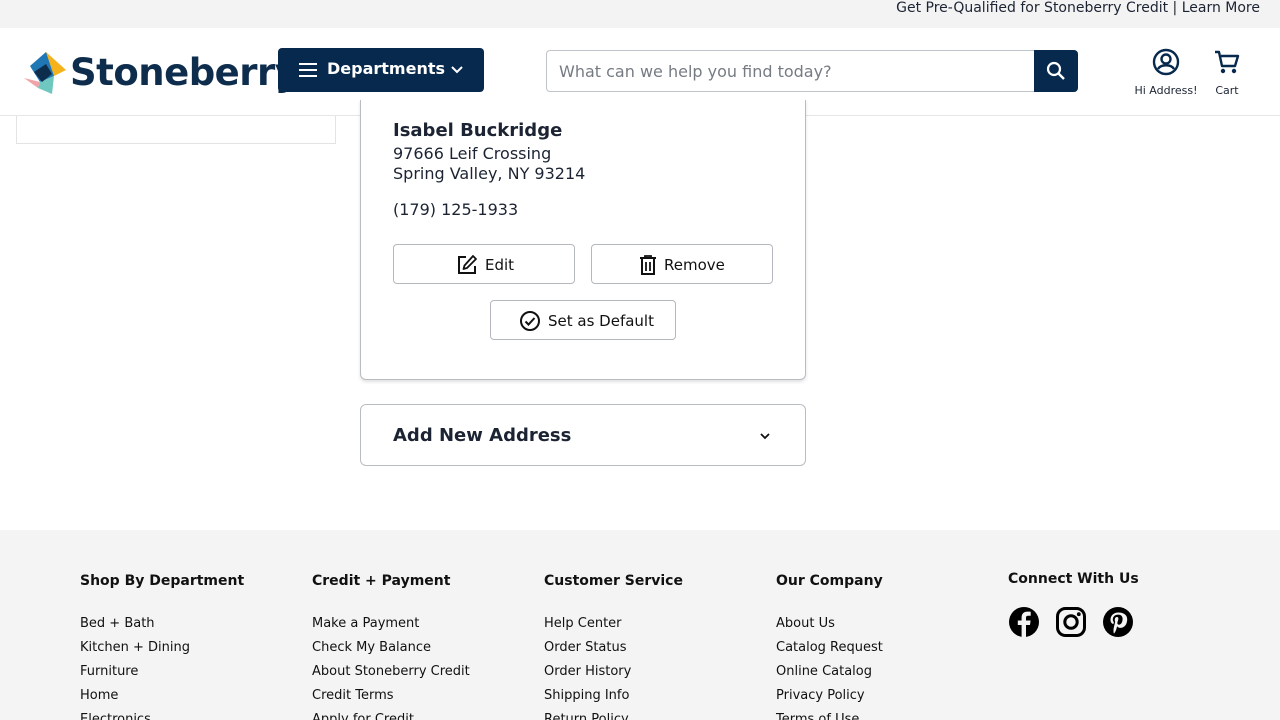 The image size is (1280, 720). I want to click on footer-link: Help Center, so click(613, 624).